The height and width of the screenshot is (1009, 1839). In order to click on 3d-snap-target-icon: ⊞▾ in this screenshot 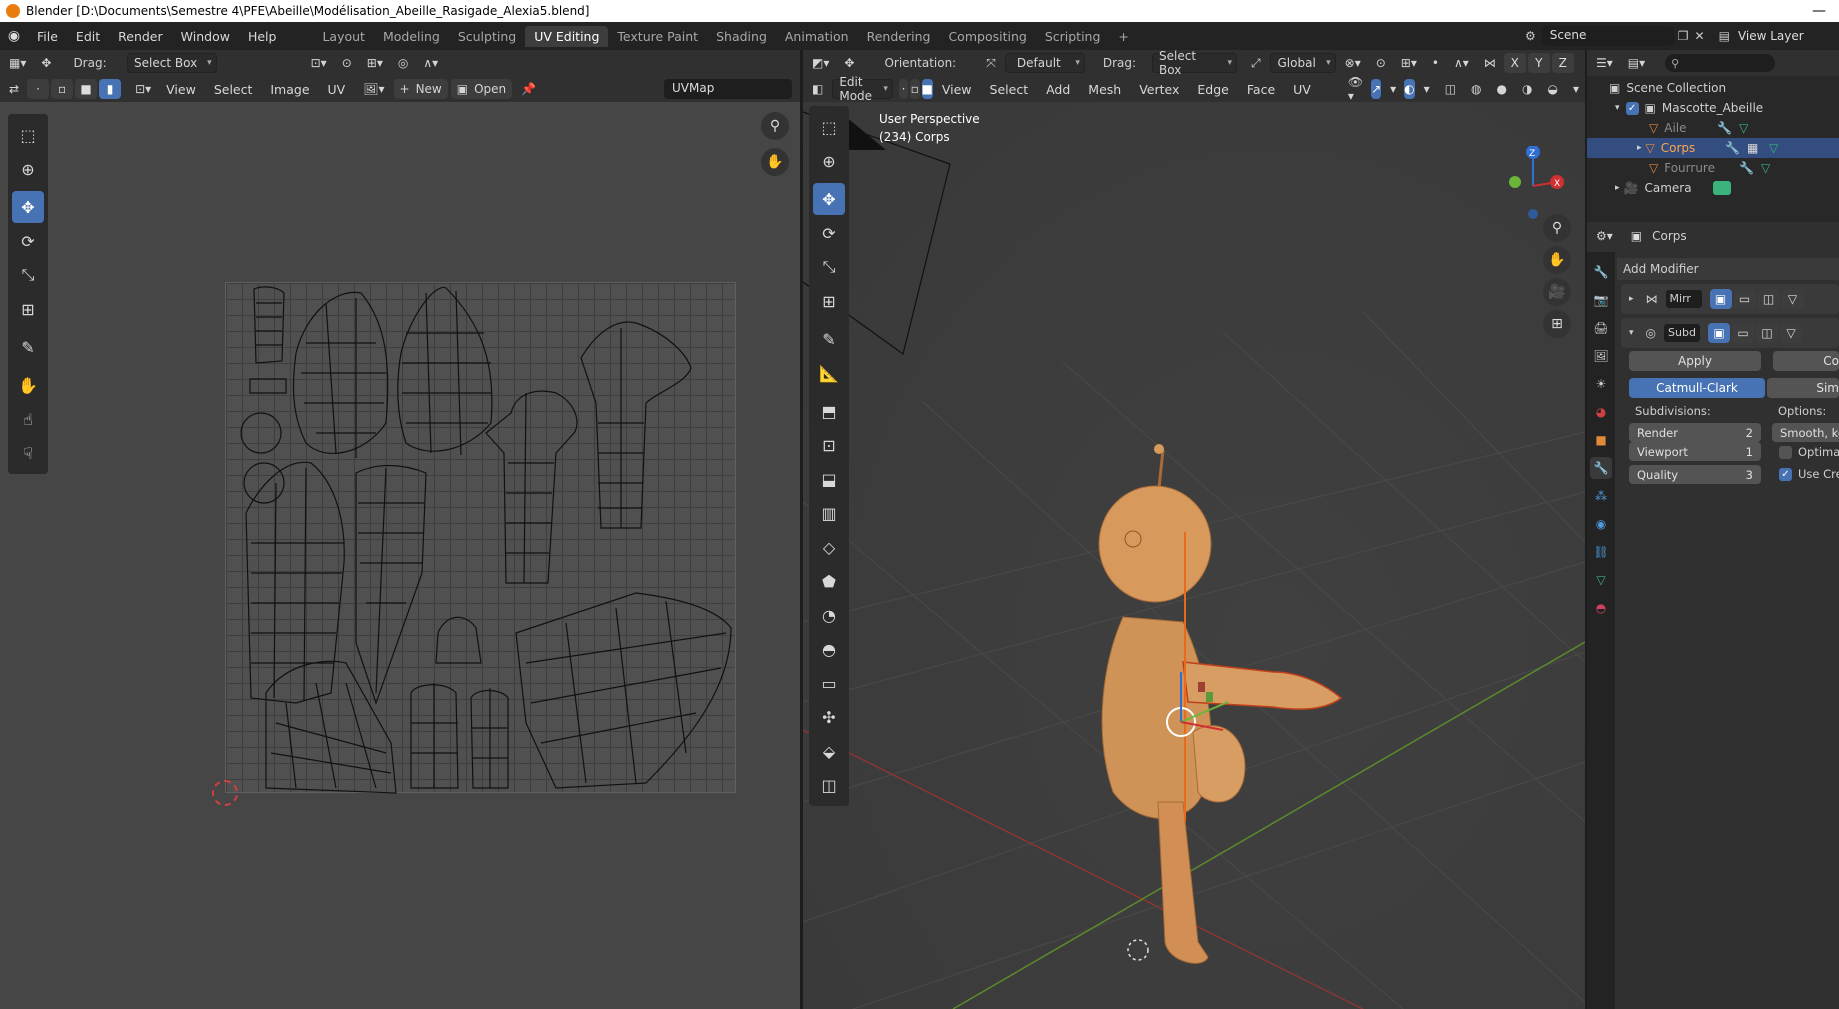, I will do `click(1409, 63)`.